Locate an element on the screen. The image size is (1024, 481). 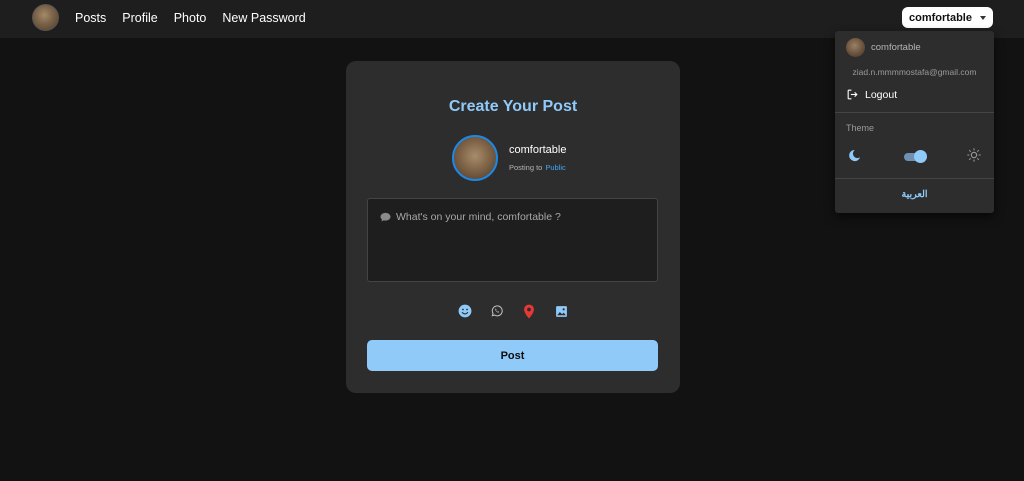
audience-selector: Public is located at coordinates (555, 167).